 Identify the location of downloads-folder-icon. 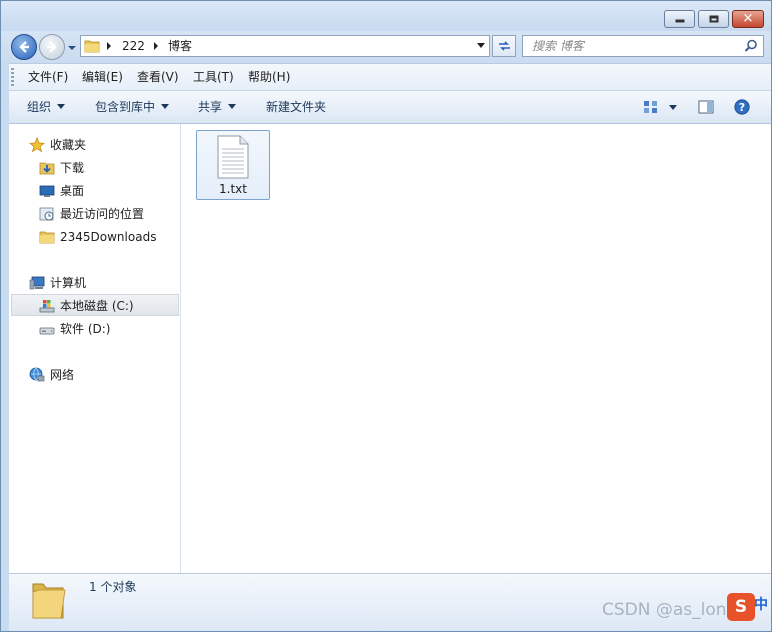
(47, 168).